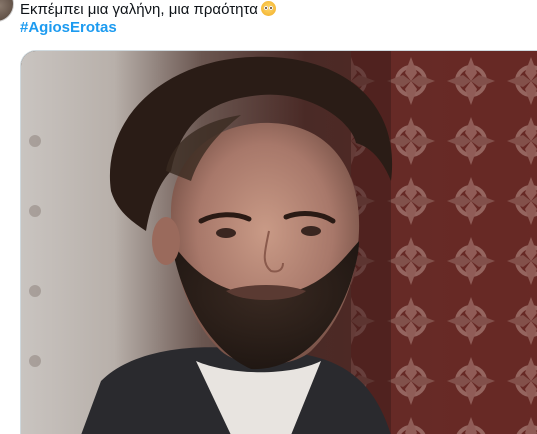 The width and height of the screenshot is (537, 434). Describe the element at coordinates (139, 9) in the screenshot. I see `tweet-text-content: Εκπέμπει μια γαλήνη, μια πραότητα` at that location.